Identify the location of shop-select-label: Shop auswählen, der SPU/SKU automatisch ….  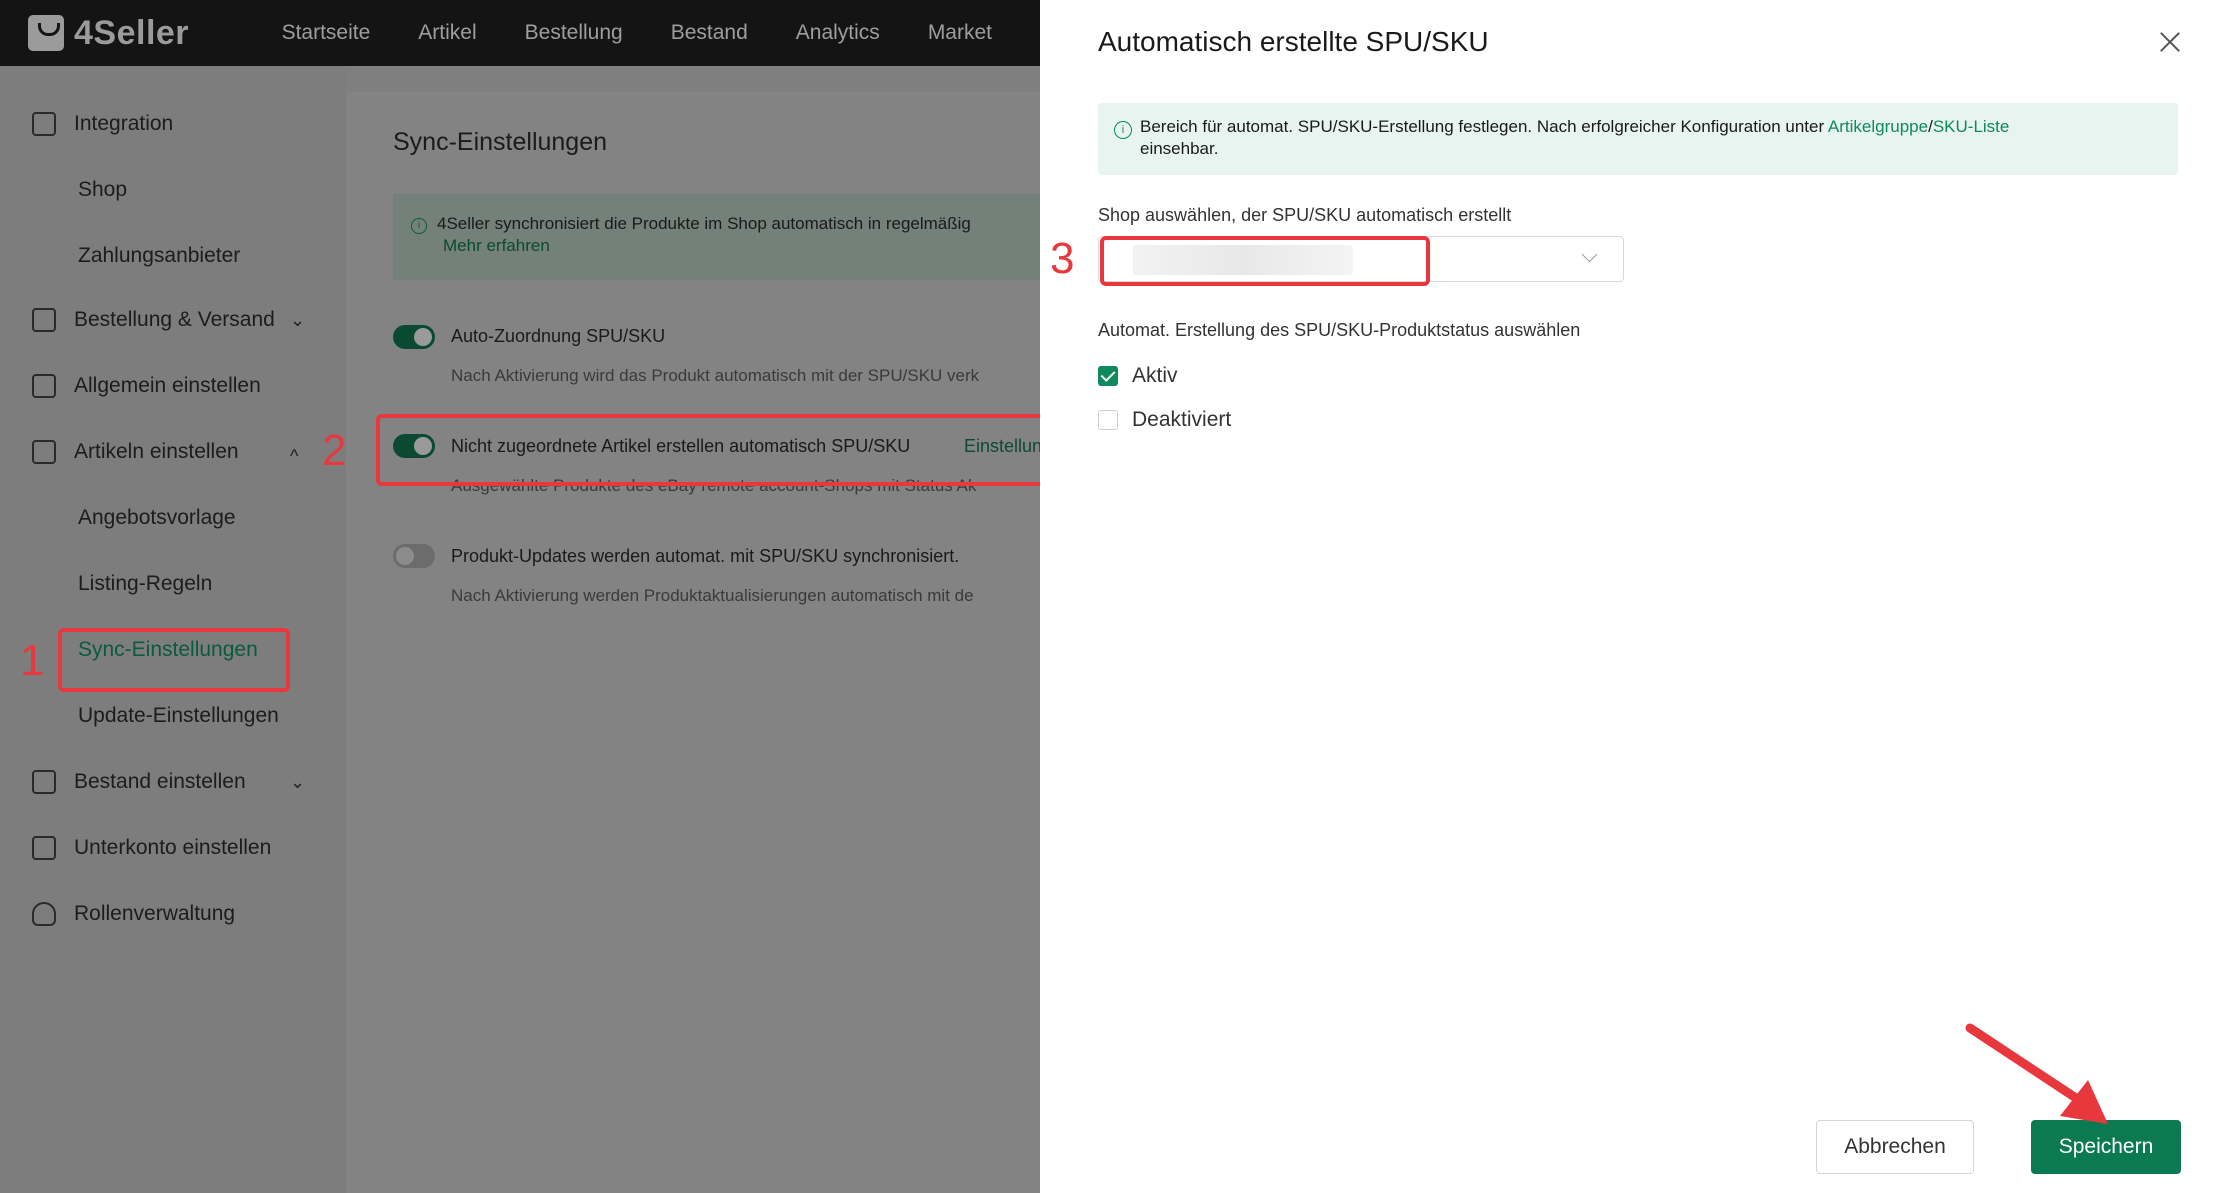
(1305, 215).